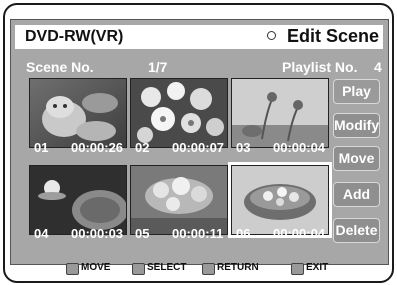 This screenshot has width=397, height=285. I want to click on delete-button: Delete, so click(356, 230).